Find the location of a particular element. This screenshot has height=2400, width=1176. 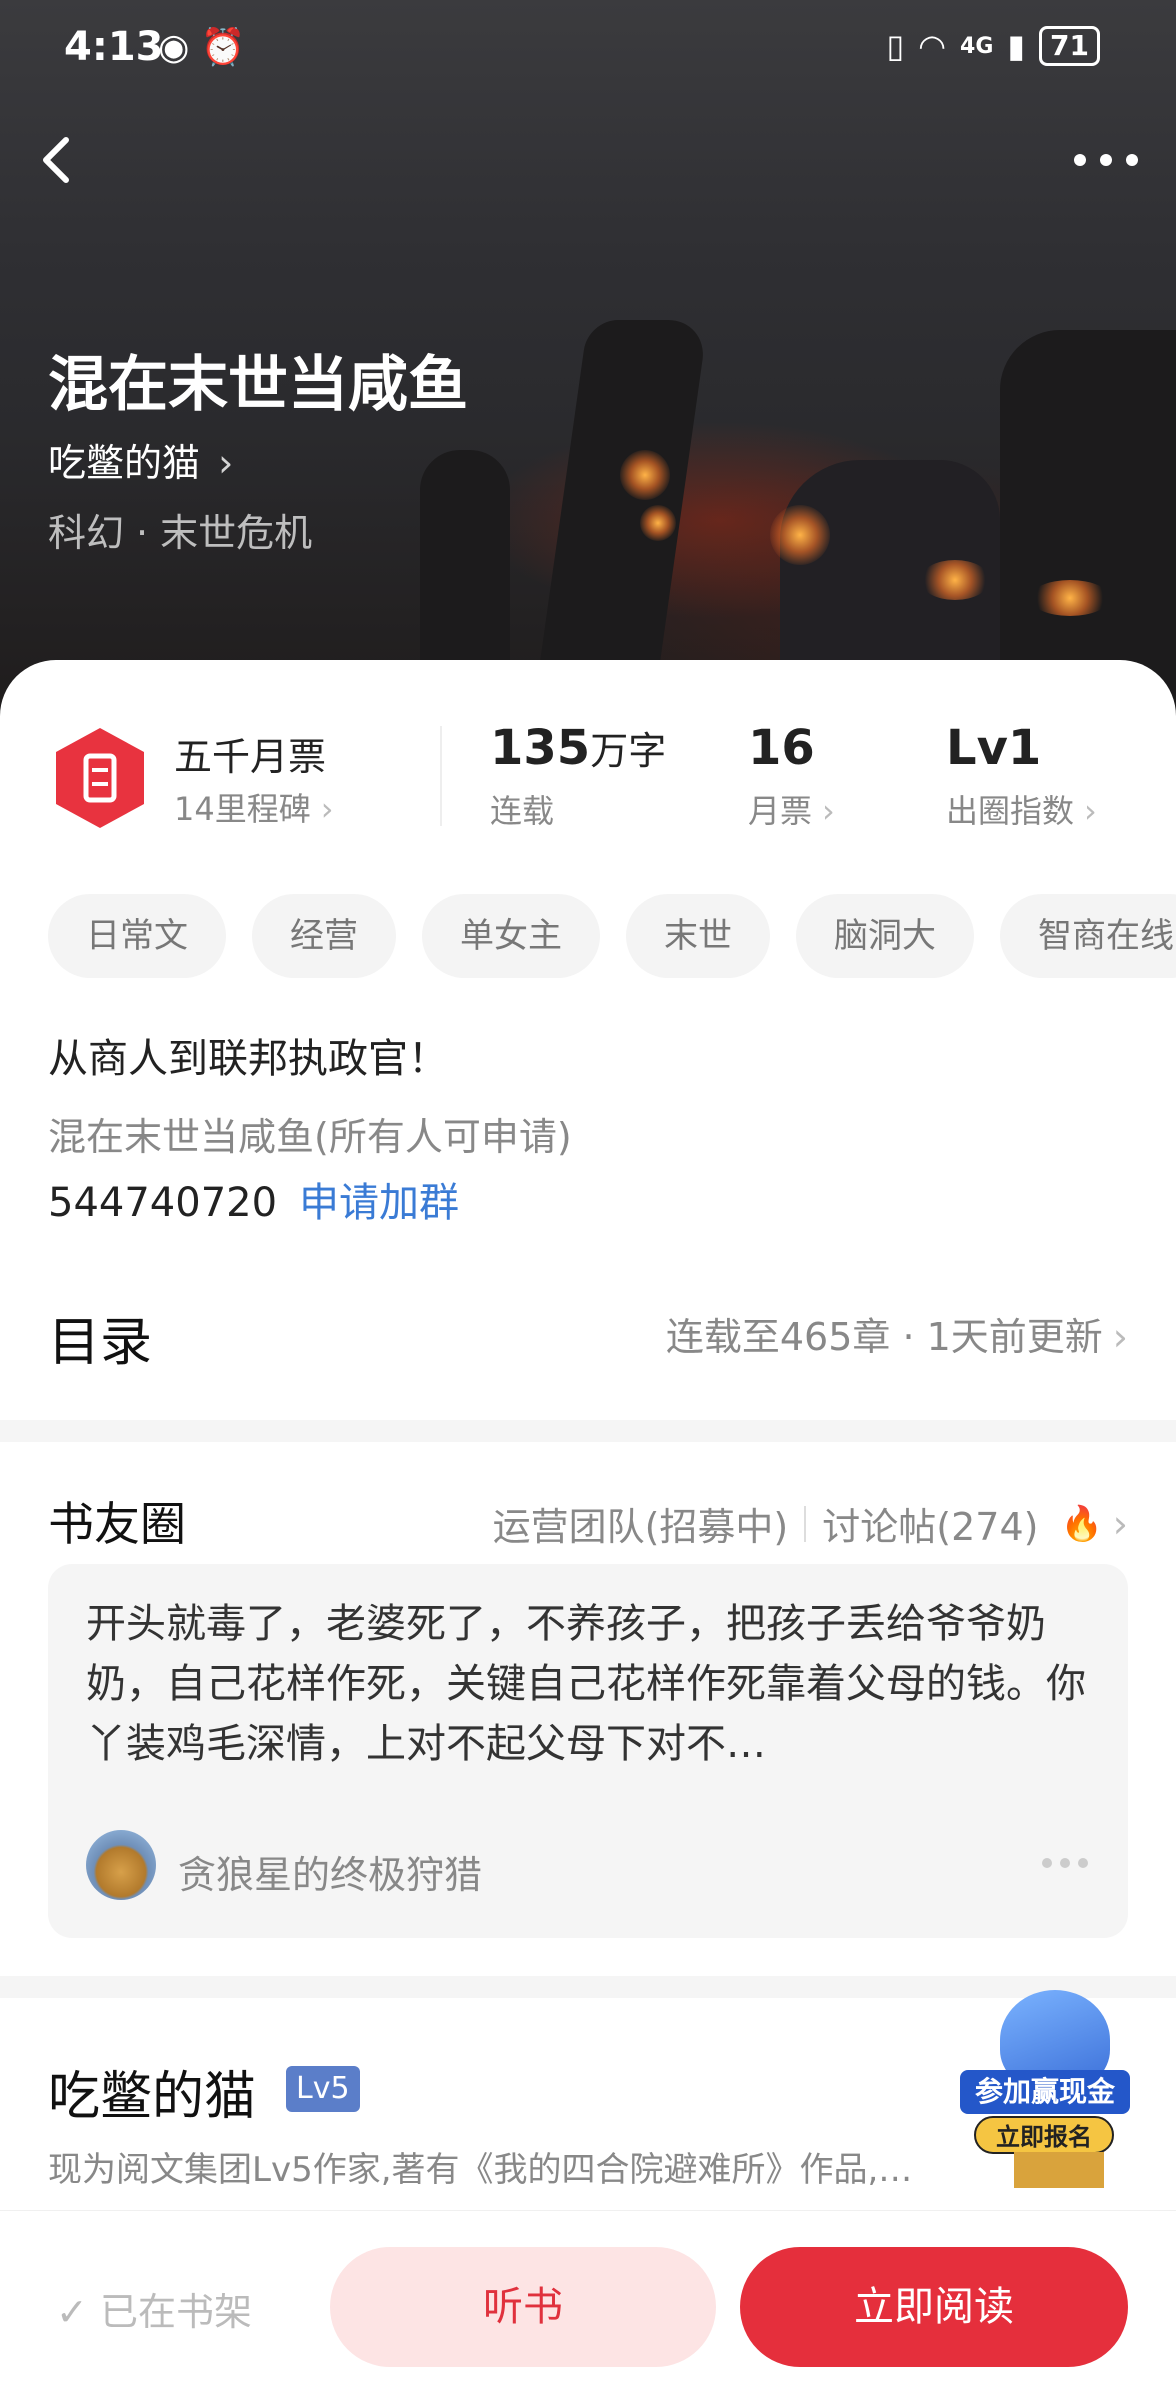

more-button is located at coordinates (1106, 160).